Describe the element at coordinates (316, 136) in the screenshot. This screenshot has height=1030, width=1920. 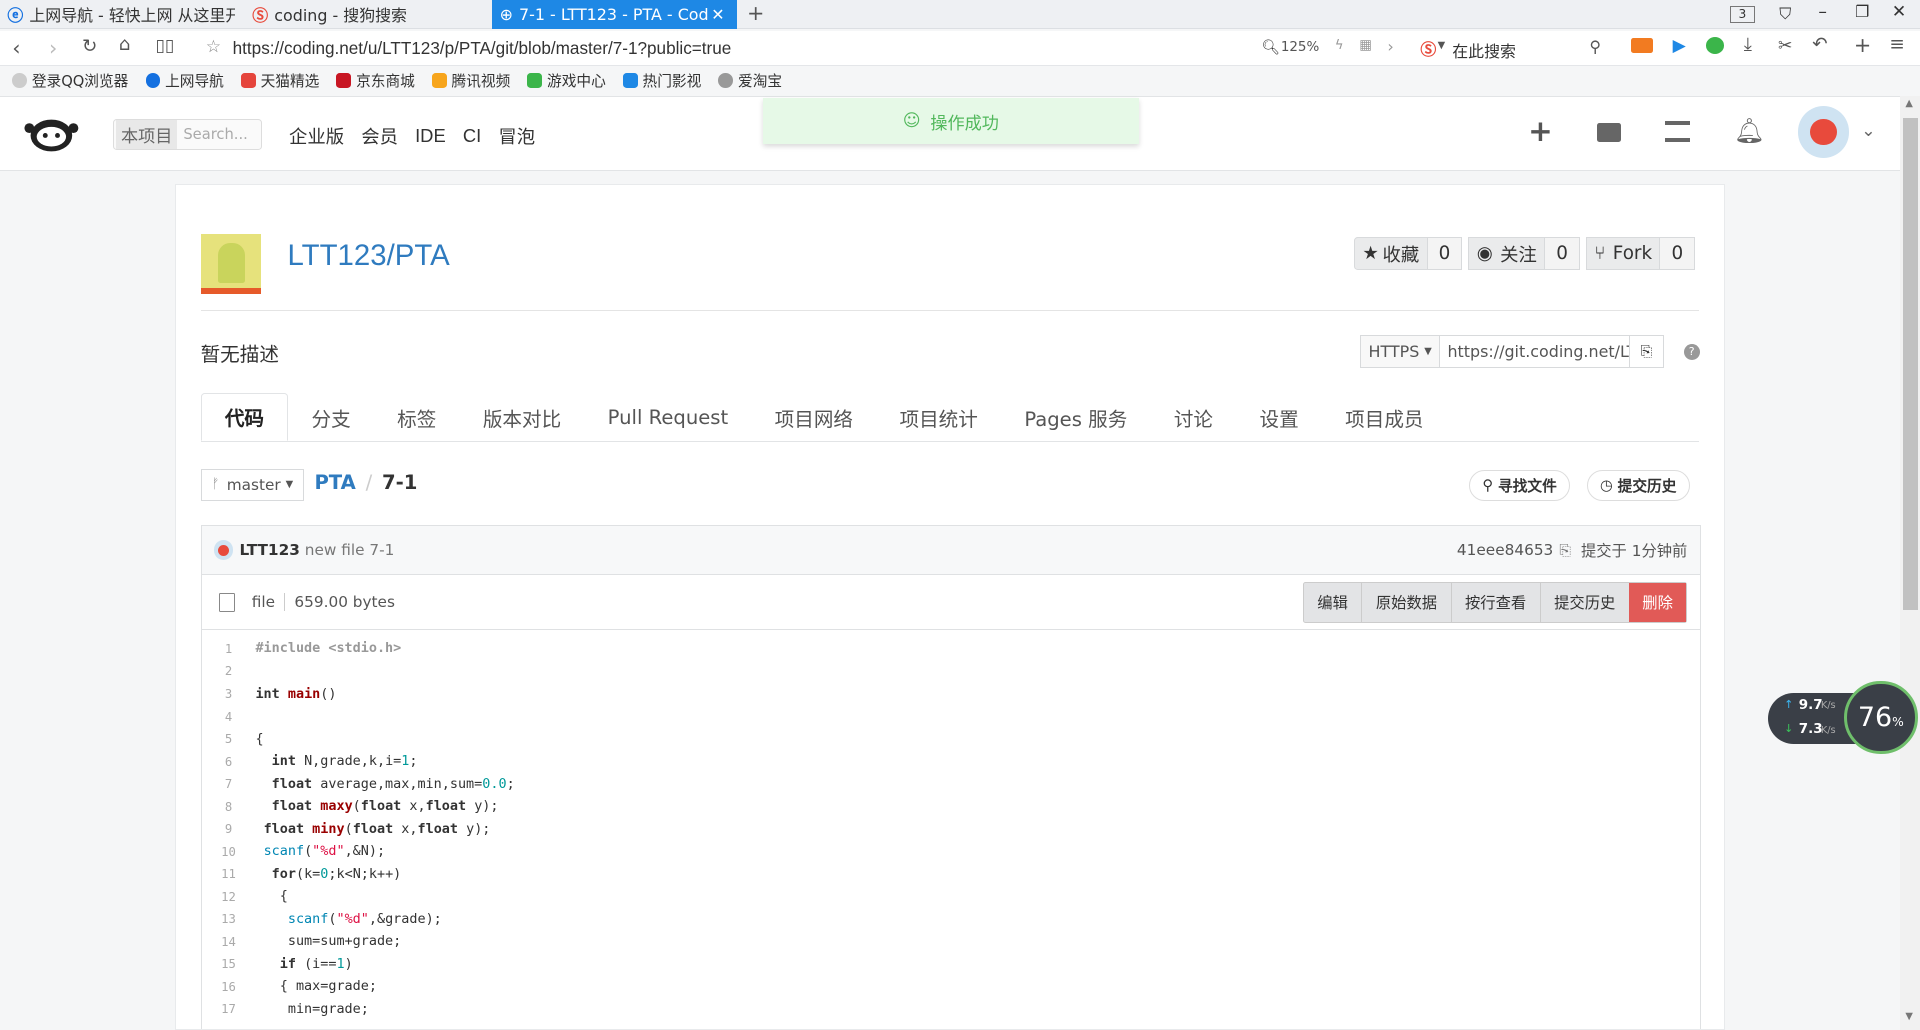
I see `nav-enterprise: 企业版` at that location.